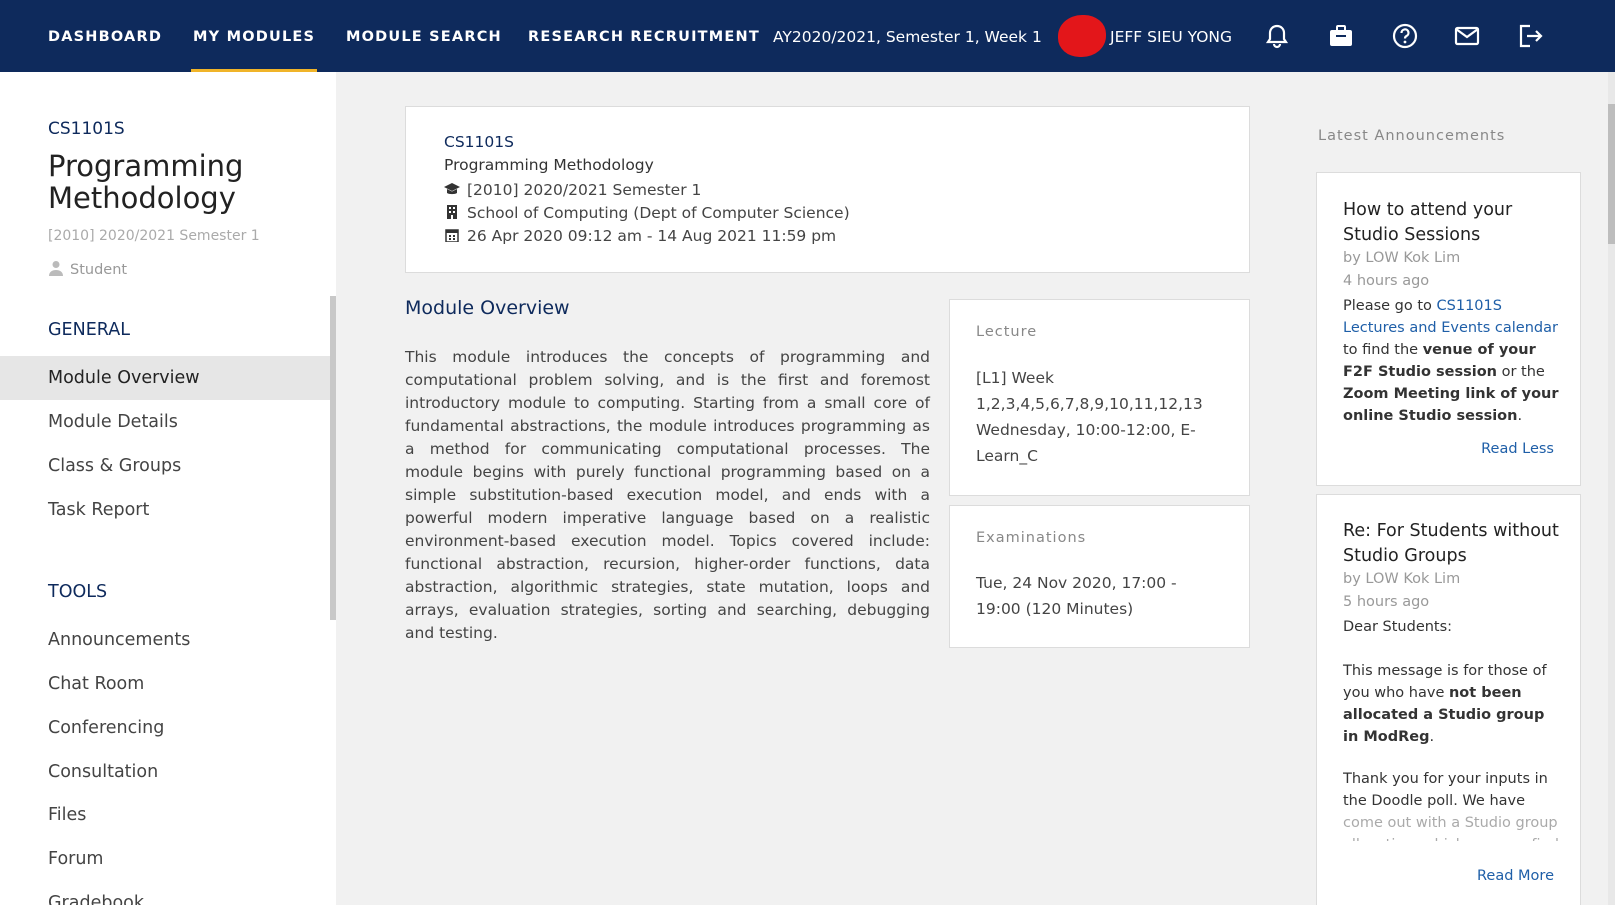 The width and height of the screenshot is (1615, 905). Describe the element at coordinates (487, 308) in the screenshot. I see `overview-heading: Module Overview` at that location.